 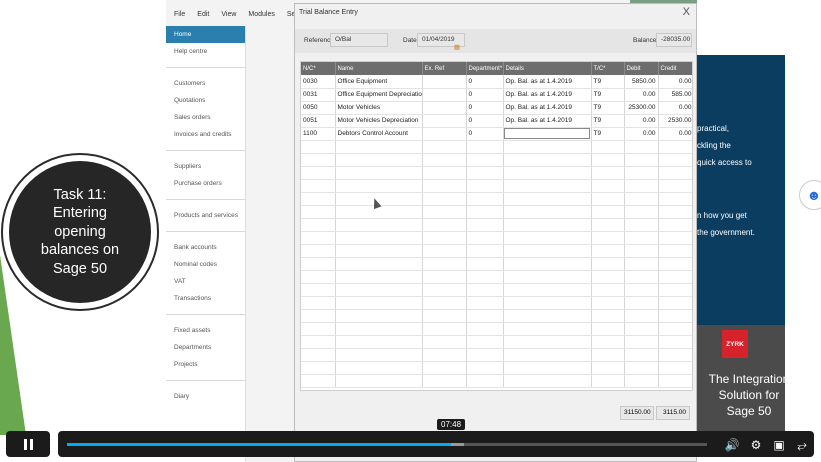 What do you see at coordinates (205, 281) in the screenshot?
I see `sidebar-item-vat: VAT` at bounding box center [205, 281].